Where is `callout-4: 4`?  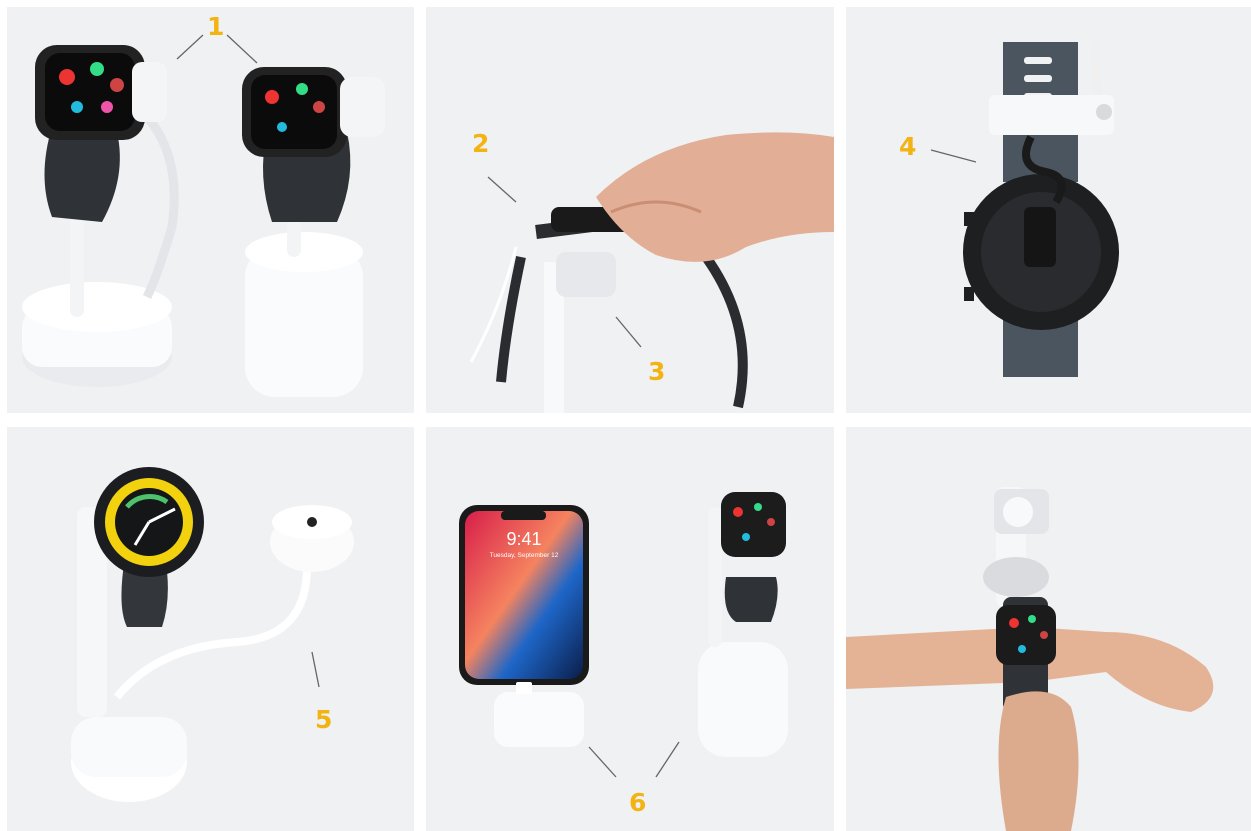 callout-4: 4 is located at coordinates (908, 146).